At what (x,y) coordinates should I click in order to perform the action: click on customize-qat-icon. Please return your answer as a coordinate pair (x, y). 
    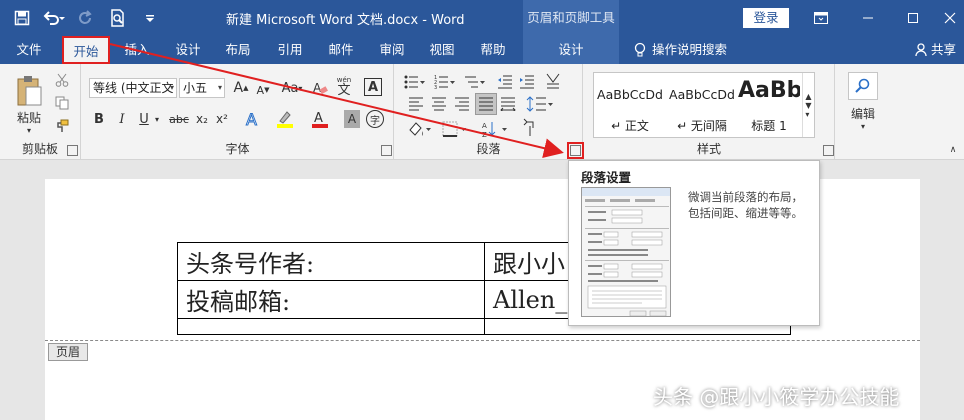
    Looking at the image, I should click on (150, 18).